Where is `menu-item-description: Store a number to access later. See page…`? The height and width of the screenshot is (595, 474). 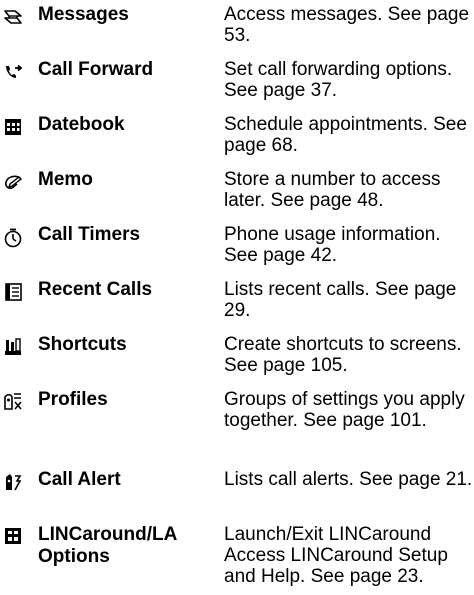
menu-item-description: Store a number to access later. See page… is located at coordinates (332, 190).